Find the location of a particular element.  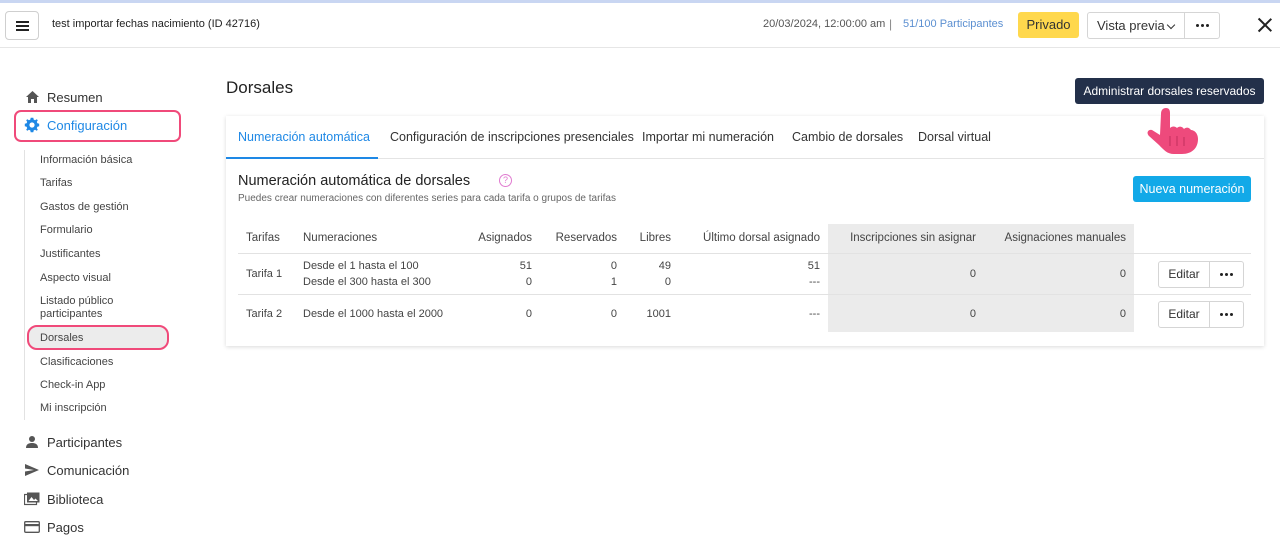

sidebar-item-label: Participantes is located at coordinates (85, 442).